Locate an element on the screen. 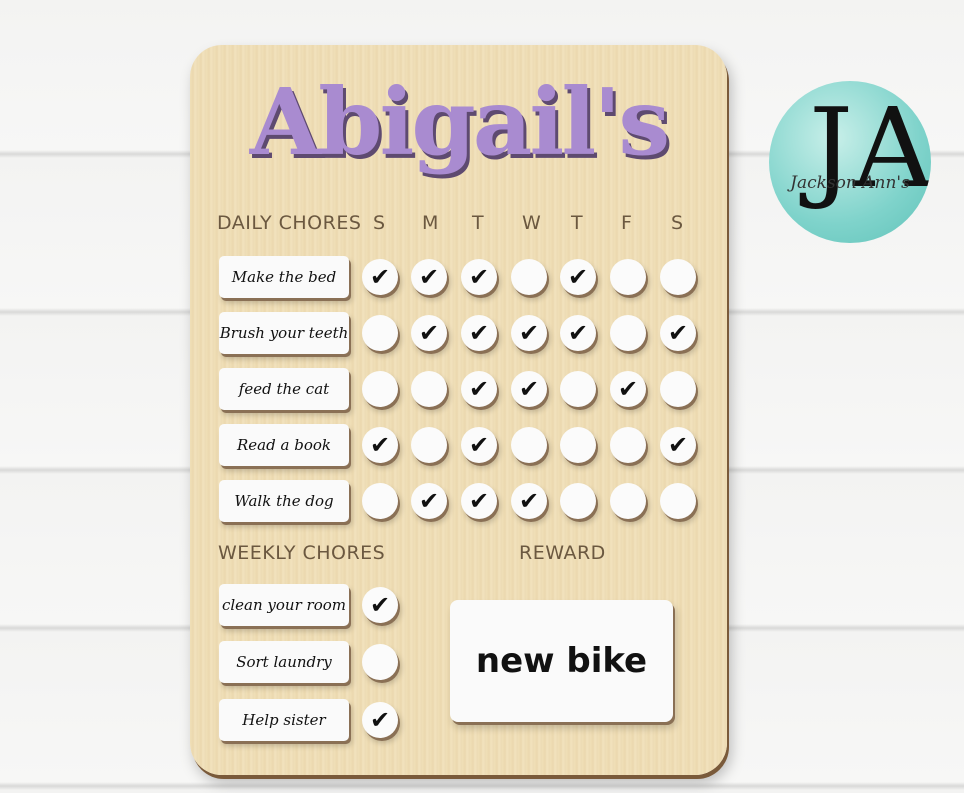 Image resolution: width=964 pixels, height=793 pixels. weekly-chore-label: clean your room is located at coordinates (284, 605).